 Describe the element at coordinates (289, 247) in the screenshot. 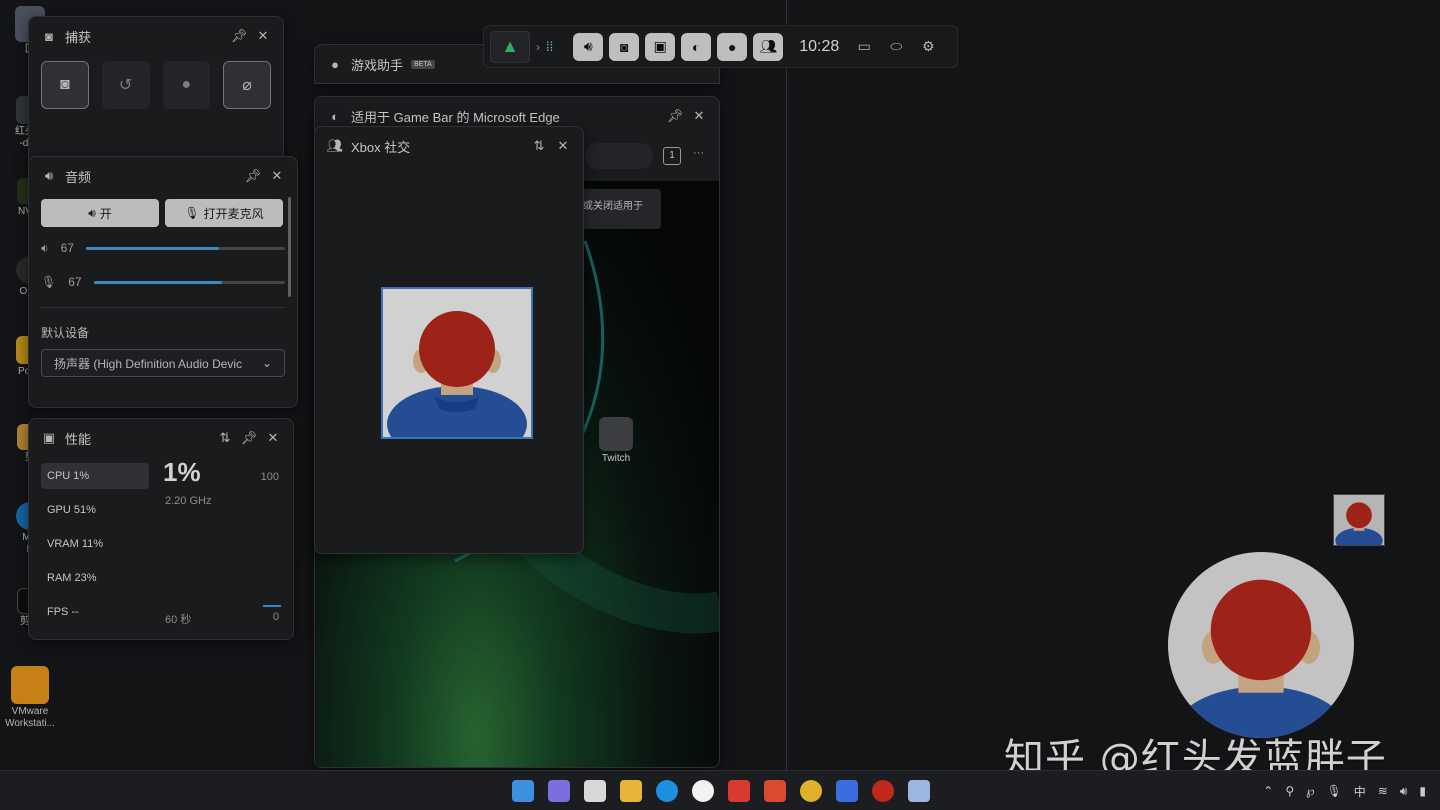

I see `scrollbar` at that location.